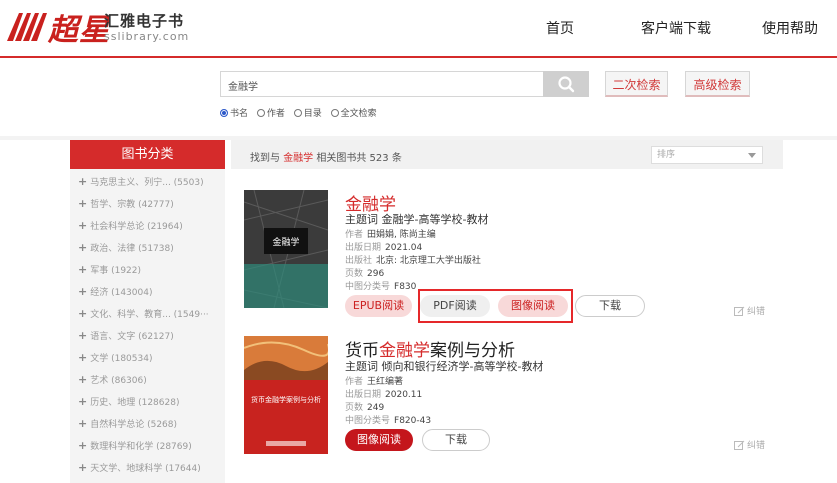  Describe the element at coordinates (127, 423) in the screenshot. I see `category-item: + 自然科学总论 (5268)` at that location.